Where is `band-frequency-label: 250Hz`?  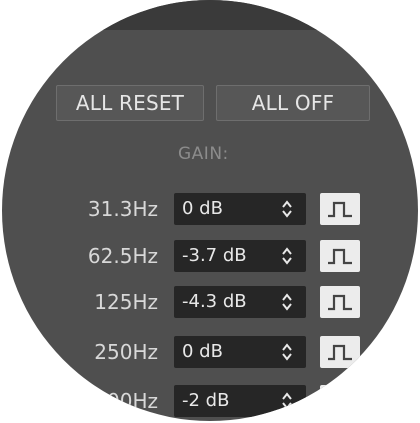
band-frequency-label: 250Hz is located at coordinates (126, 352).